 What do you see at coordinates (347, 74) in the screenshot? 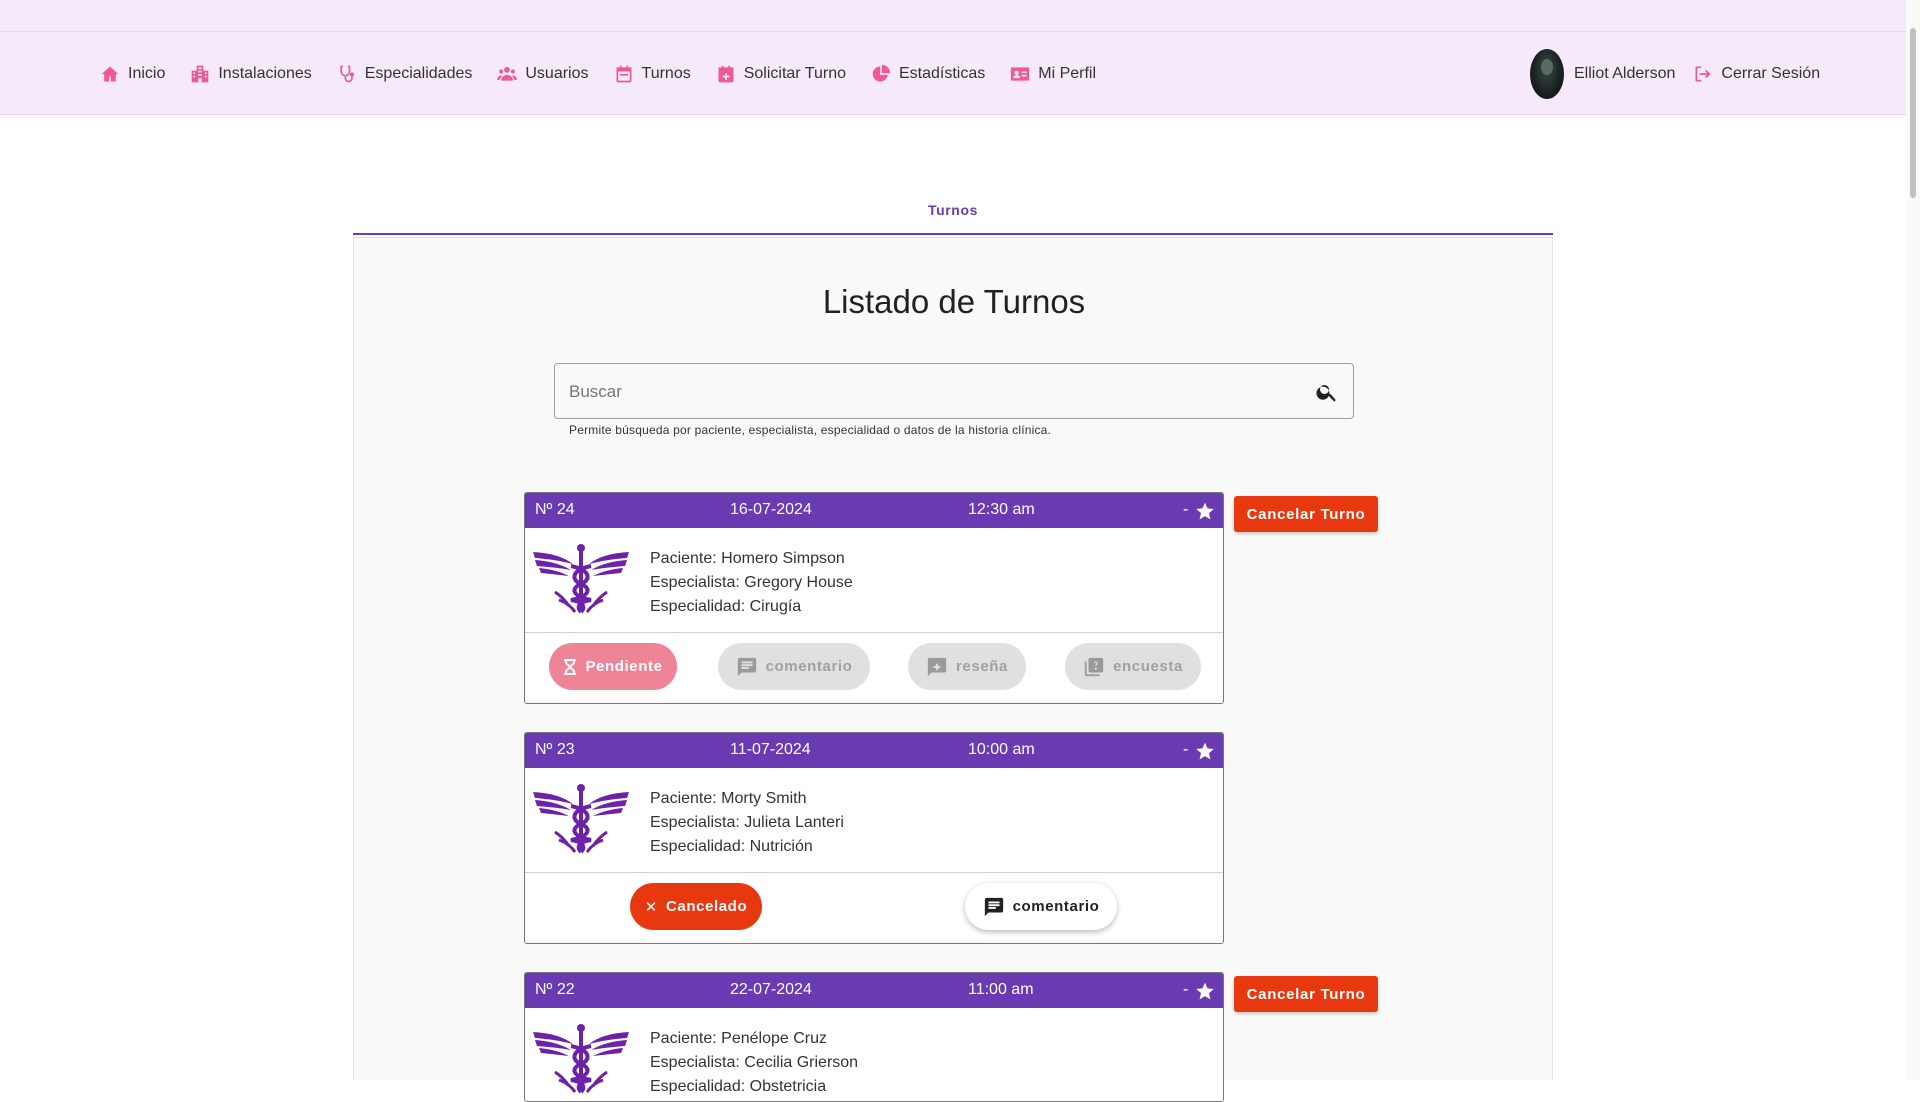
I see `stethoscope-icon` at bounding box center [347, 74].